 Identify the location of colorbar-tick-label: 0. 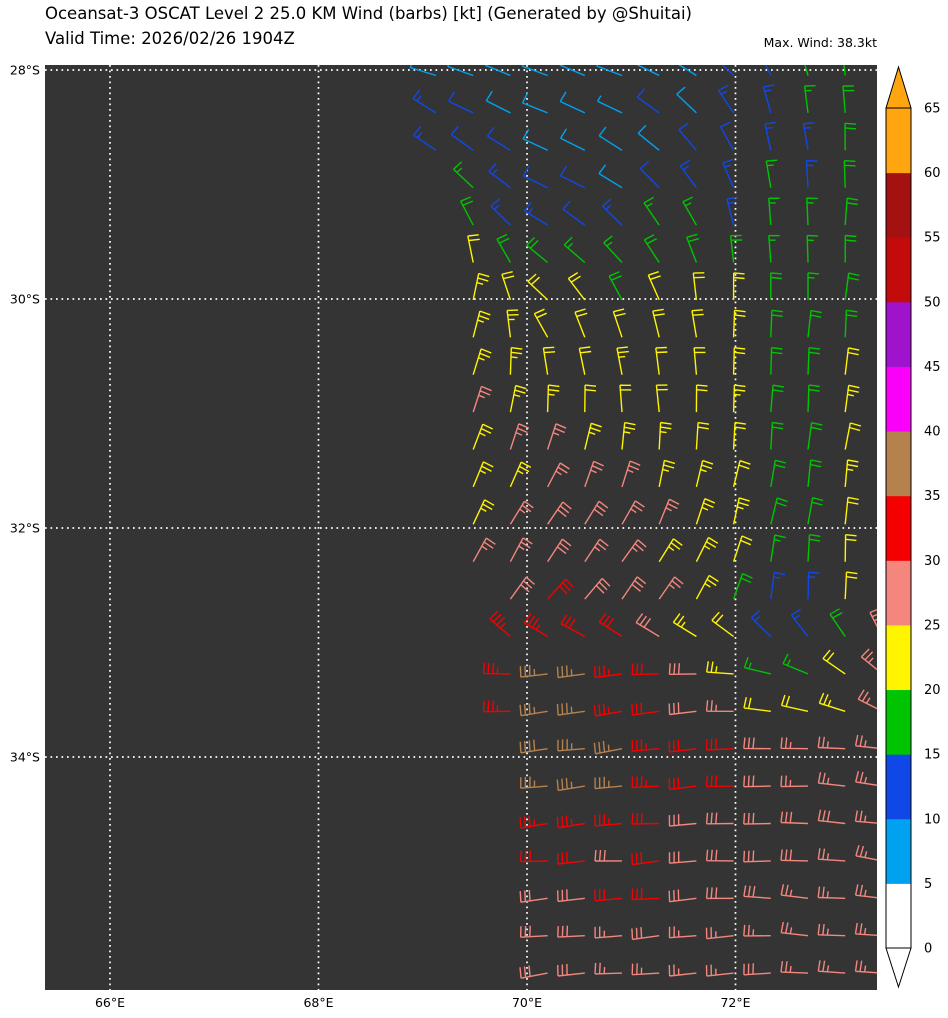
(928, 949).